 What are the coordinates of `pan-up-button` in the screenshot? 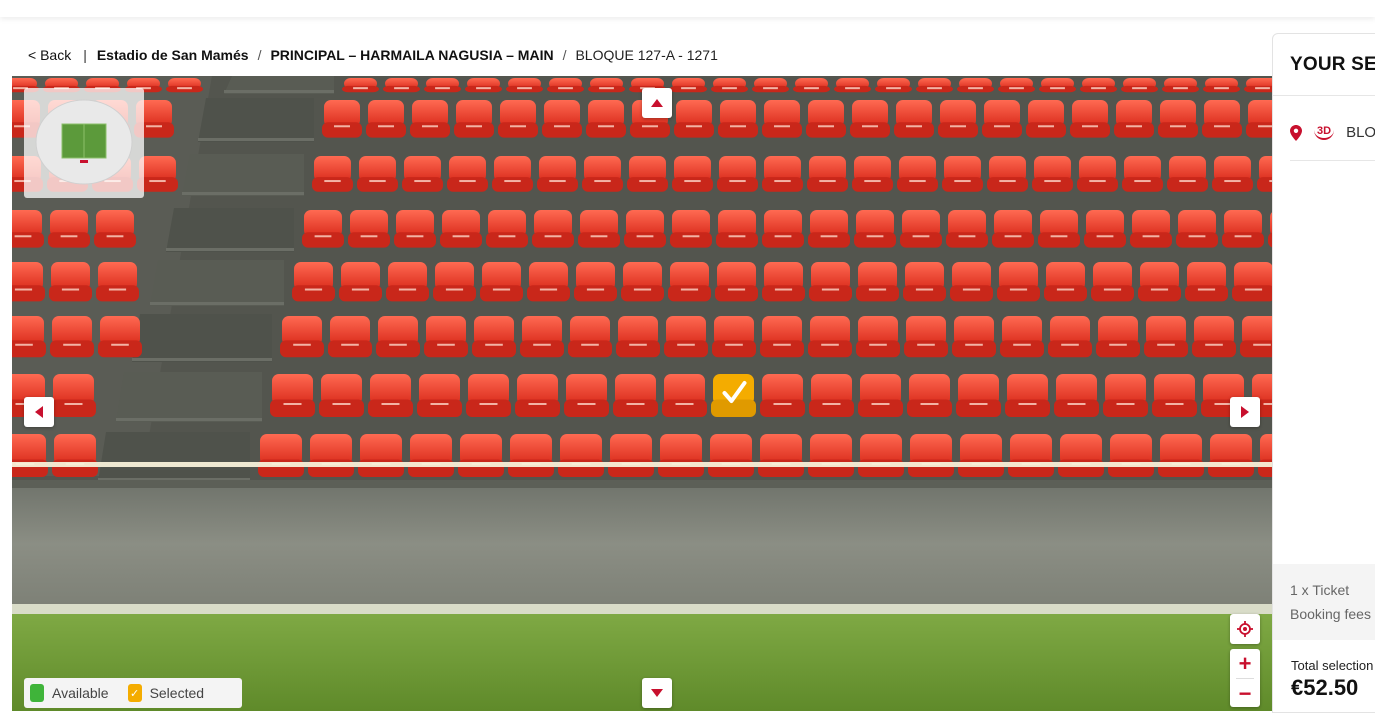 It's located at (657, 103).